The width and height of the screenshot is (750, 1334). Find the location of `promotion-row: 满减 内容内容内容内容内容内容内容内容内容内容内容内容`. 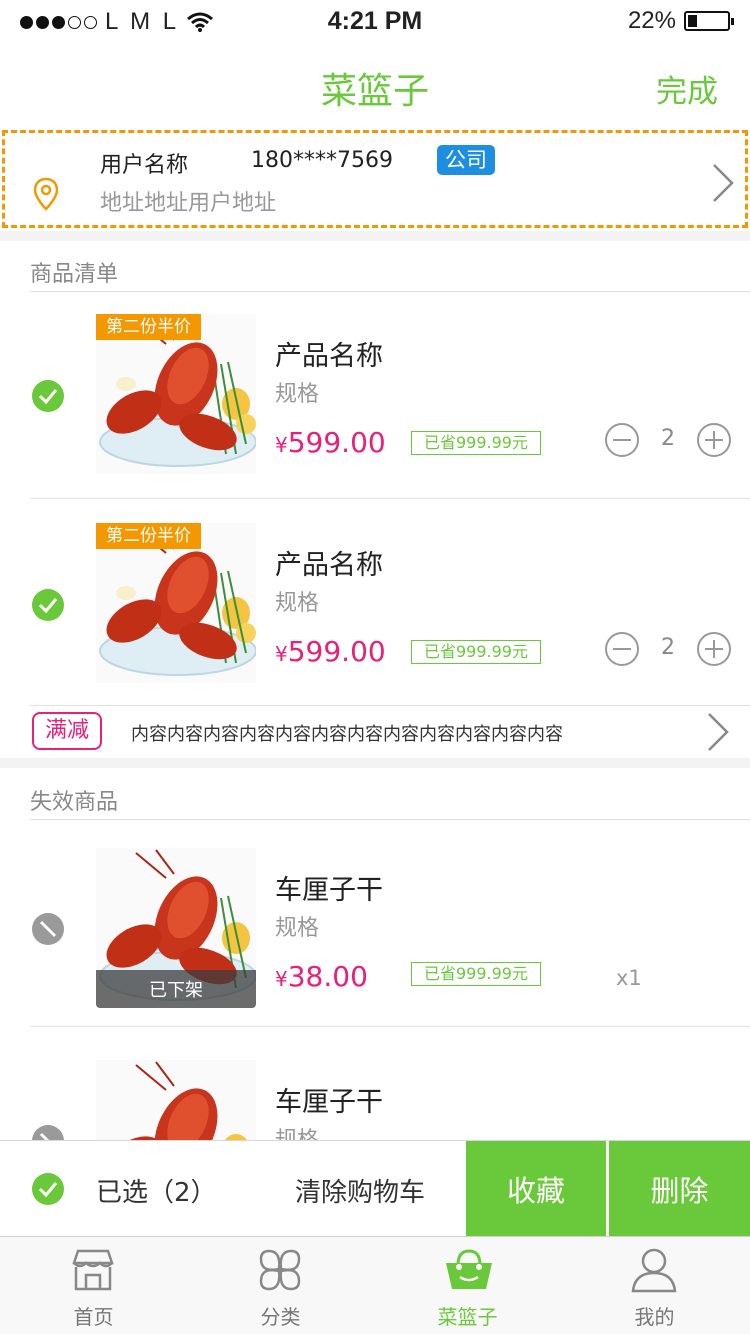

promotion-row: 满减 内容内容内容内容内容内容内容内容内容内容内容内容 is located at coordinates (375, 732).